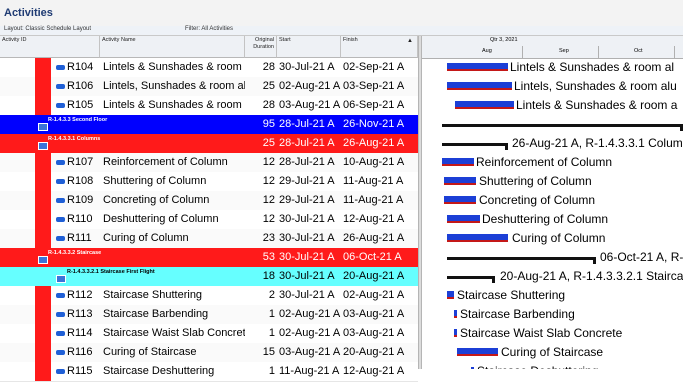 This screenshot has height=382, width=683. I want to click on activity-name: Staircase Barbending, so click(174, 314).